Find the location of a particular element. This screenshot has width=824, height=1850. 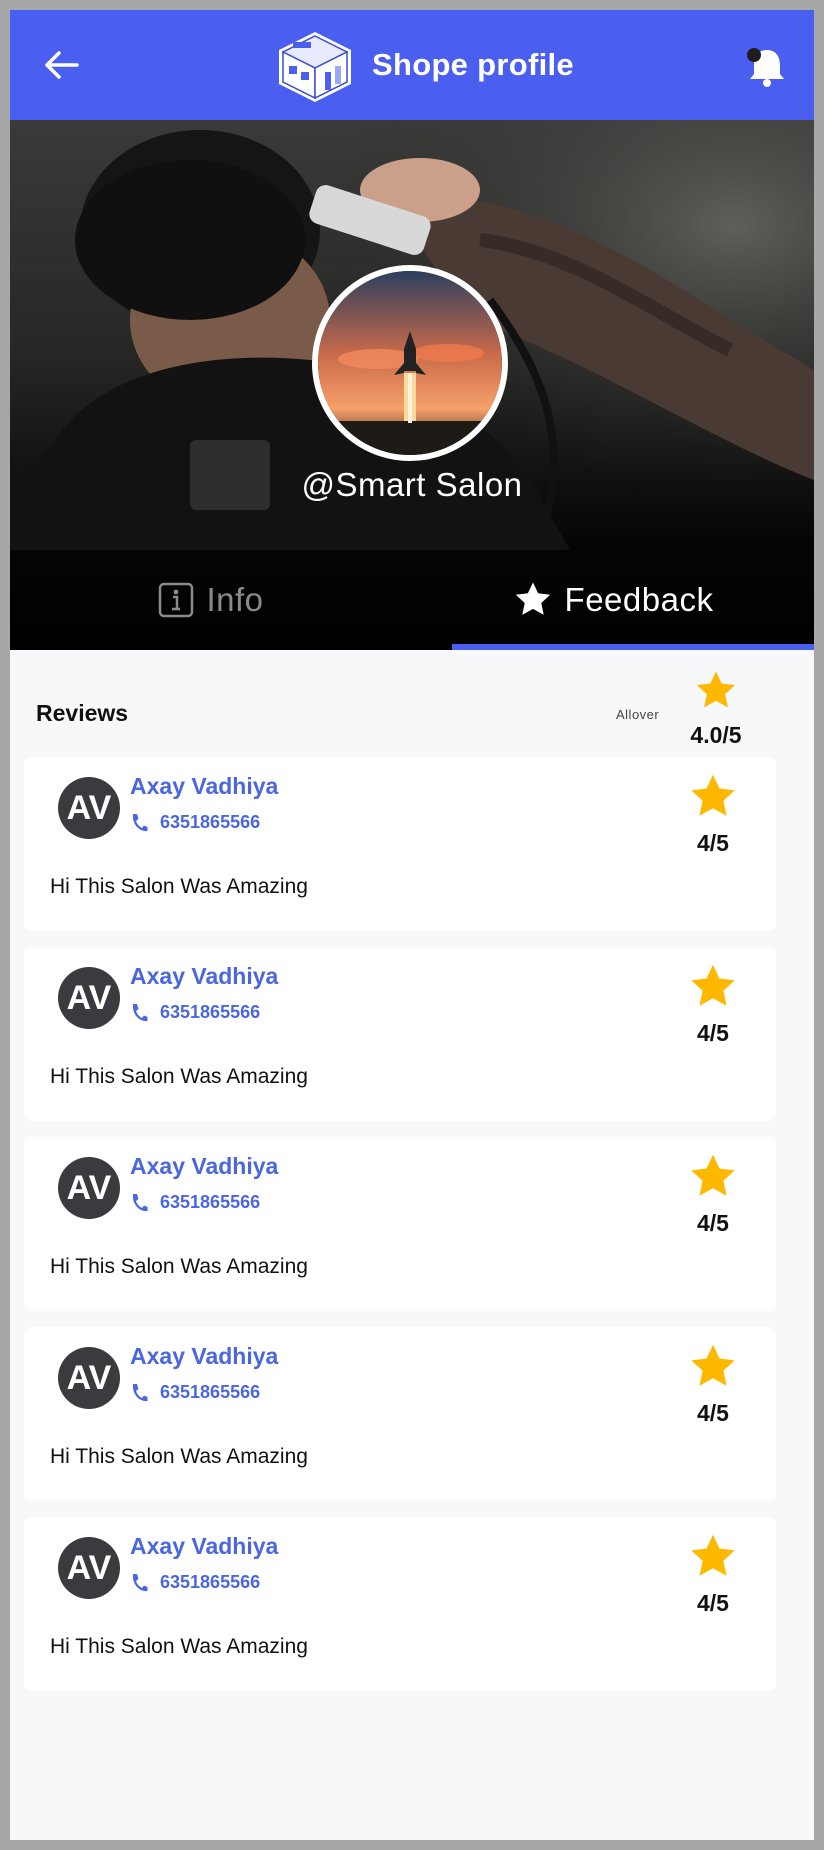

arrow-left-icon is located at coordinates (62, 65).